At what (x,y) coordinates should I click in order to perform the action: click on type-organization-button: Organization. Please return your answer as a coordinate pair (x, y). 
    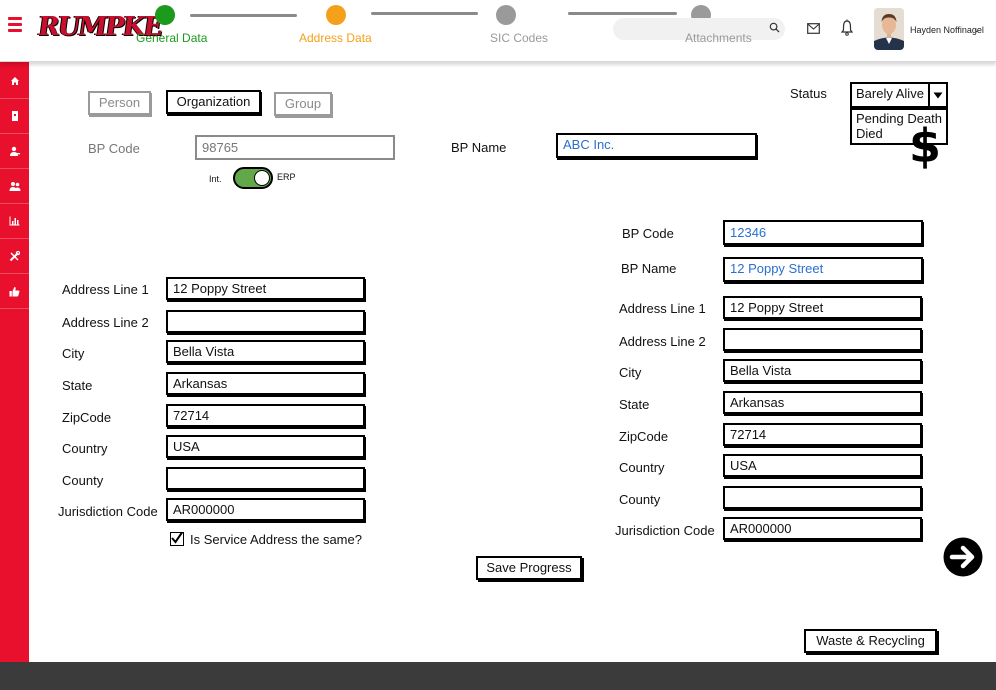
    Looking at the image, I should click on (213, 102).